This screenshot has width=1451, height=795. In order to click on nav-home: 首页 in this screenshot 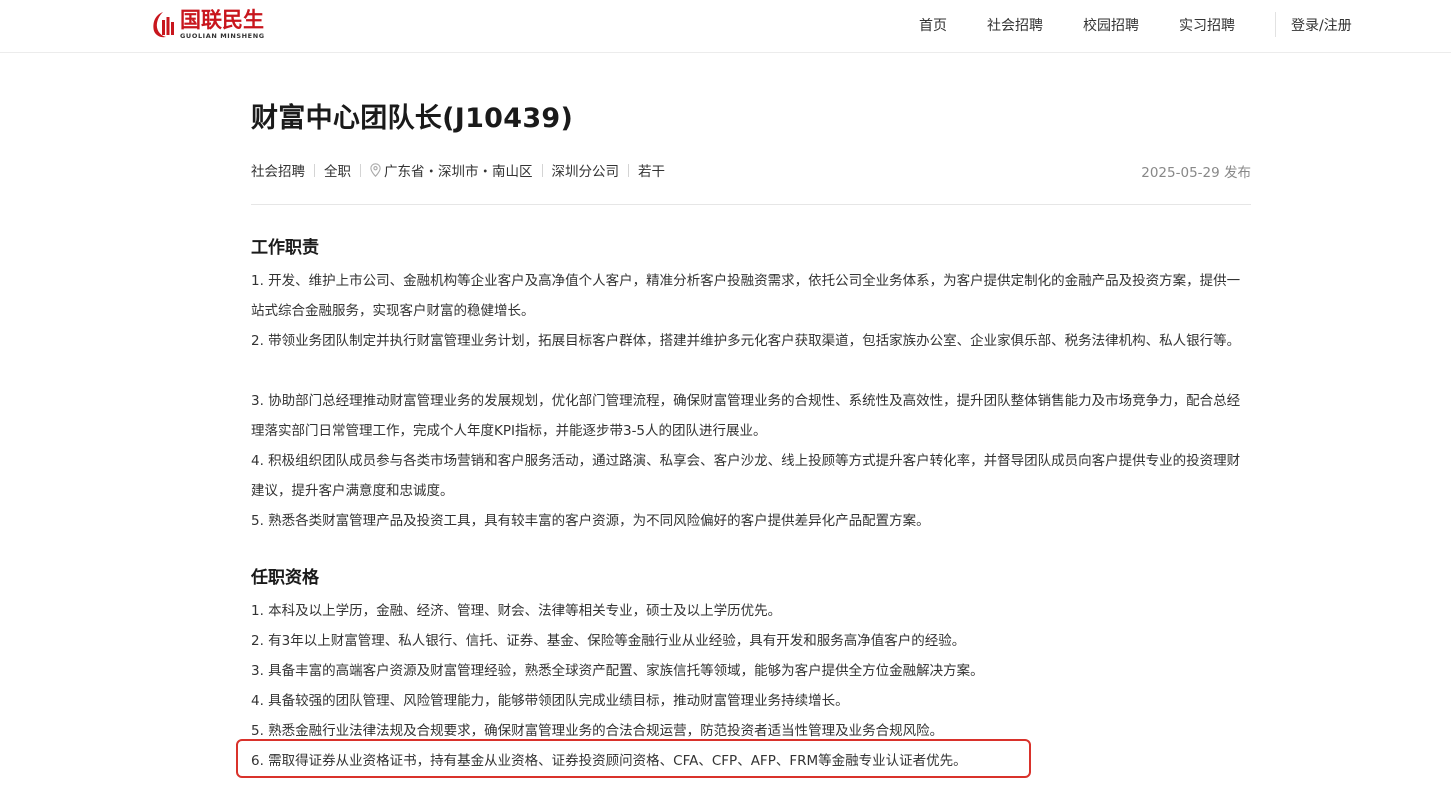, I will do `click(933, 25)`.